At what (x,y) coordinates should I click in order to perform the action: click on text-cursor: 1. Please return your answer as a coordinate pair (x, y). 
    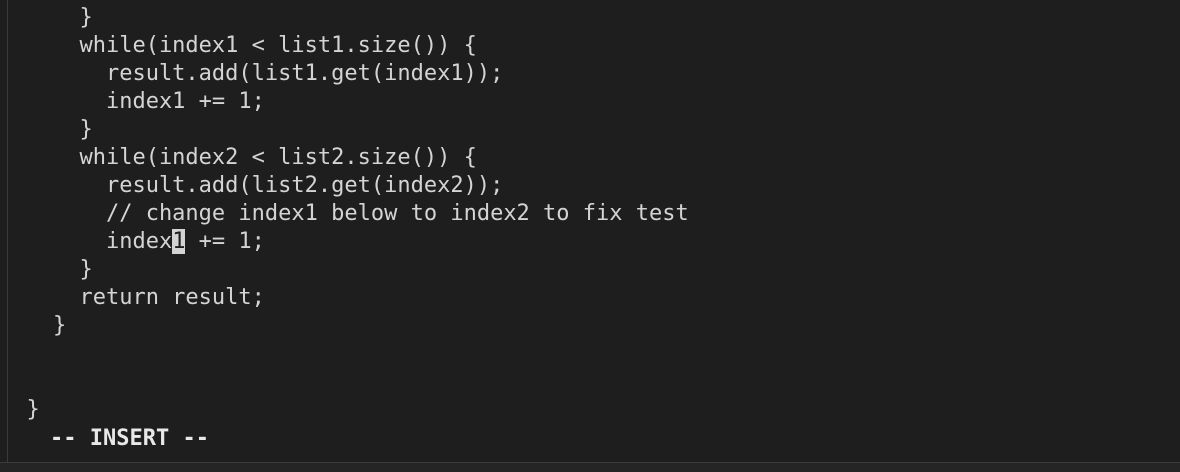
    Looking at the image, I should click on (179, 241).